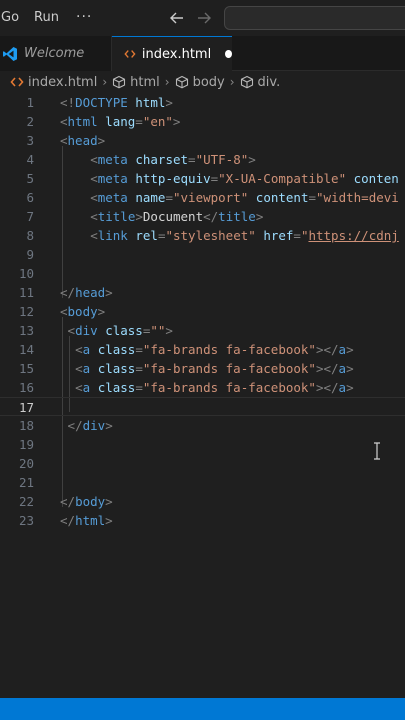  I want to click on code-line: 21, so click(202, 482).